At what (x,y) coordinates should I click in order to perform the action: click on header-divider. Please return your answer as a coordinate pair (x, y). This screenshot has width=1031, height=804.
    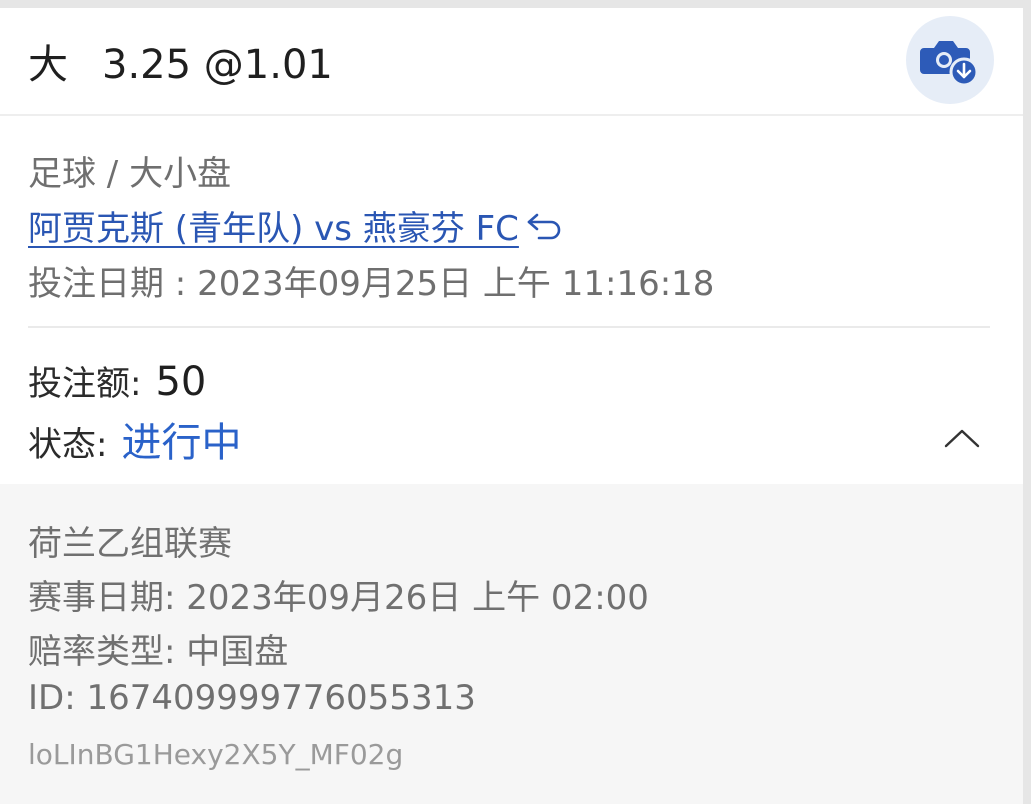
    Looking at the image, I should click on (511, 115).